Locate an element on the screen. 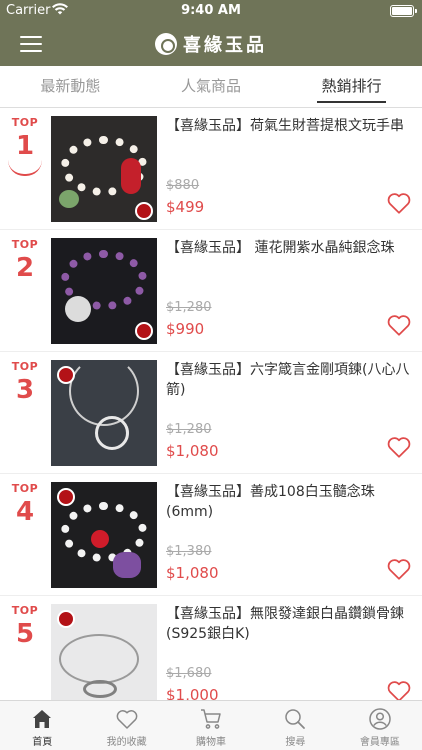  tab-home: 首頁 is located at coordinates (42, 725).